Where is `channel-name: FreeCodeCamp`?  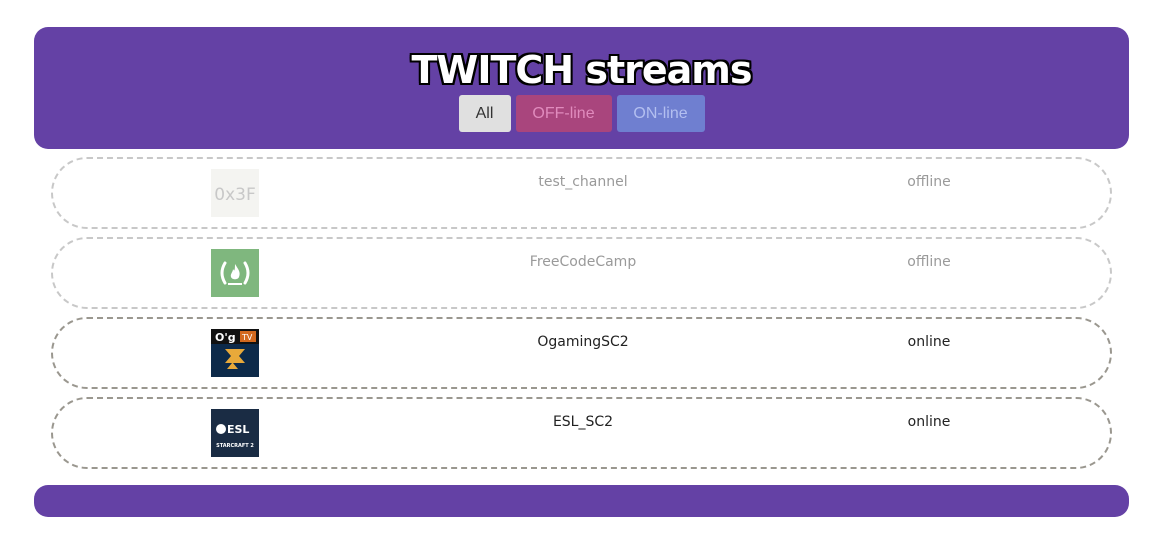
channel-name: FreeCodeCamp is located at coordinates (583, 262).